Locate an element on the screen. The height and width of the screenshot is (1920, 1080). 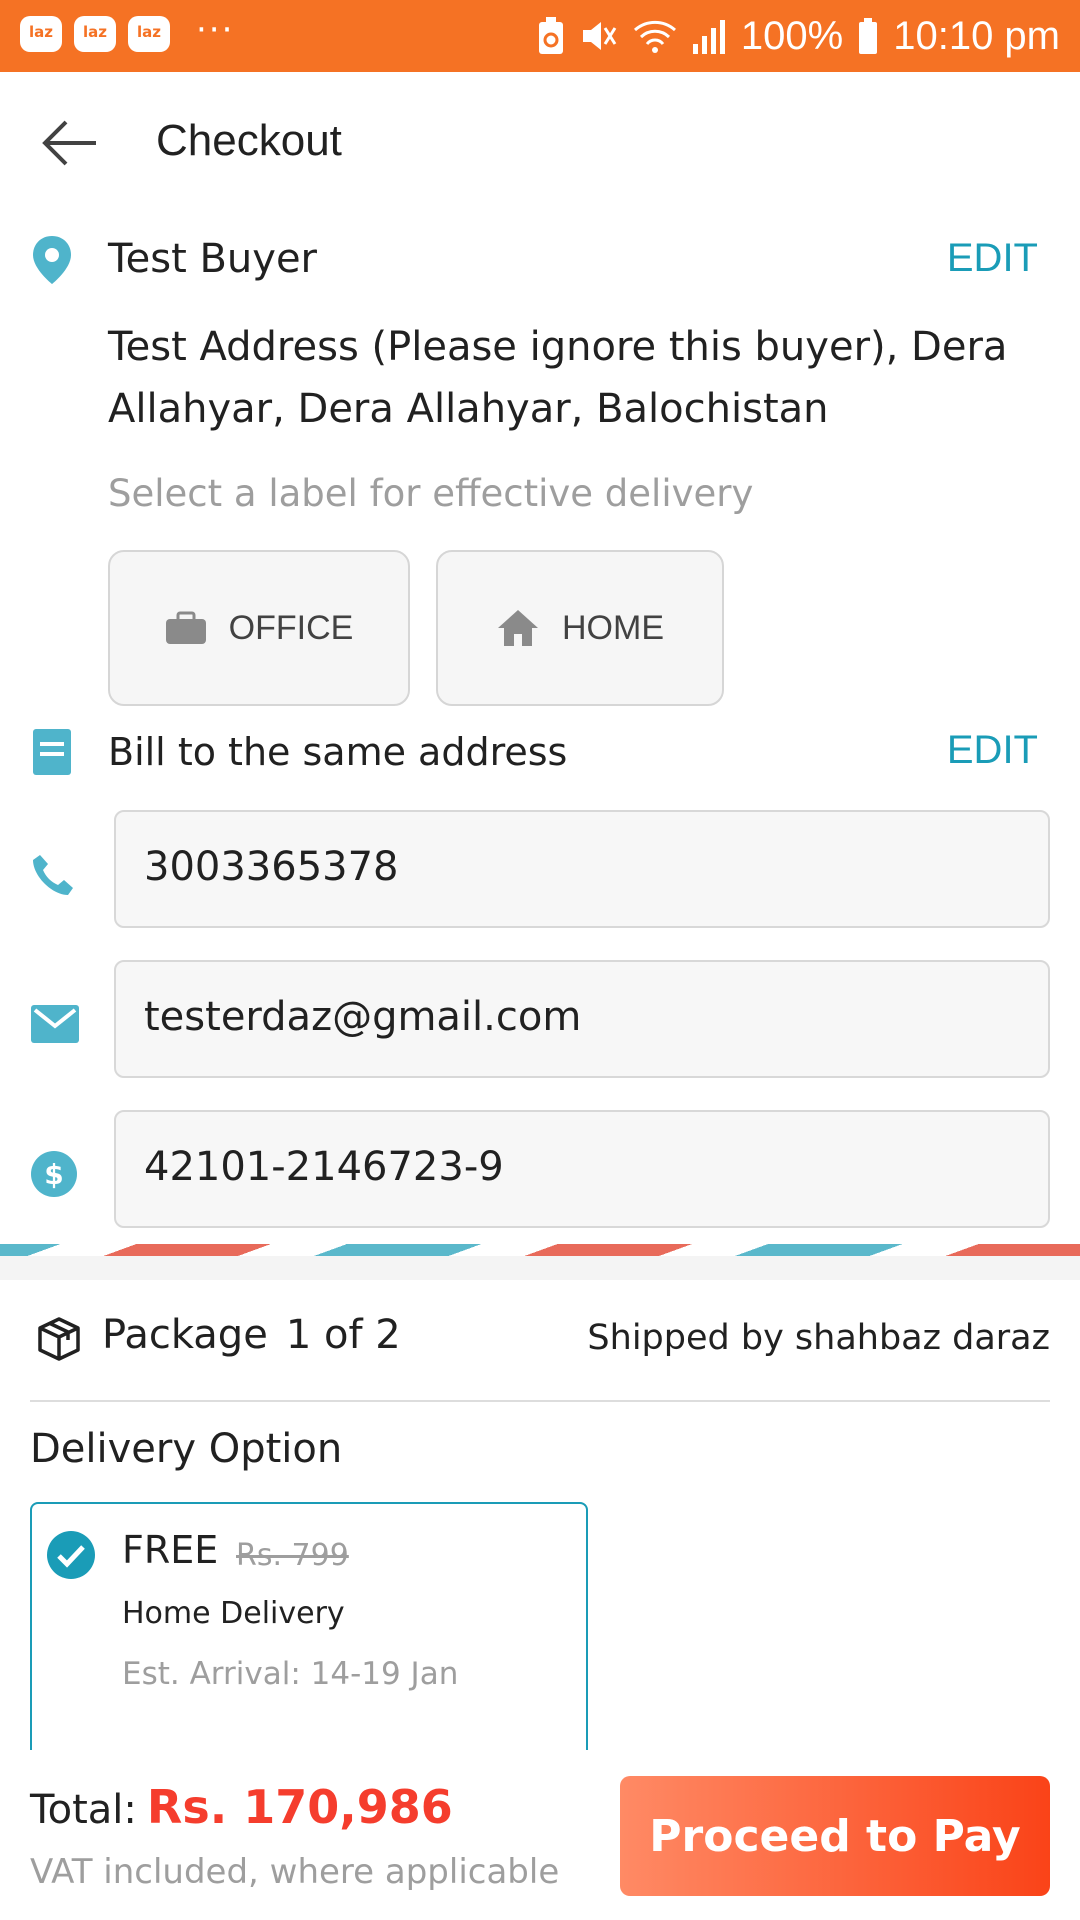
email-field: testerdaz@gmail.com is located at coordinates (582, 1019).